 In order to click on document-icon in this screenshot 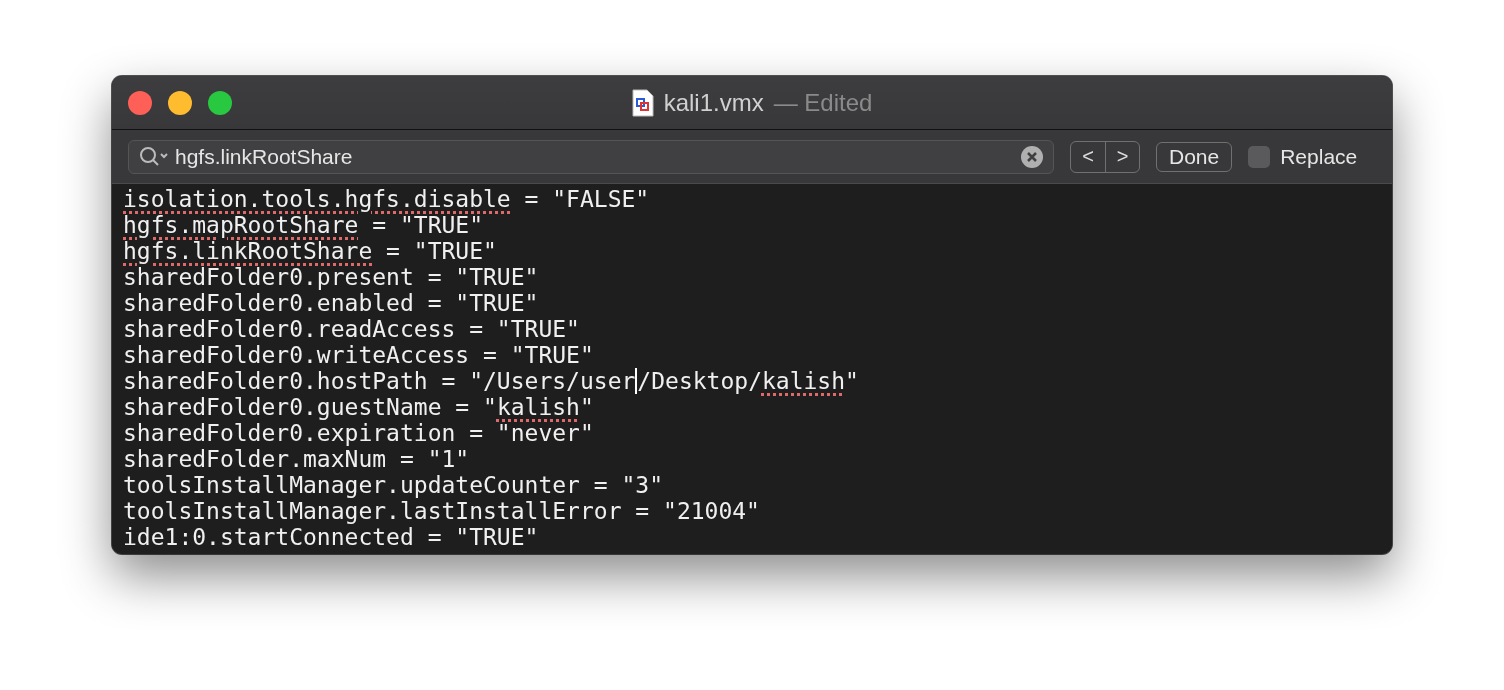, I will do `click(642, 102)`.